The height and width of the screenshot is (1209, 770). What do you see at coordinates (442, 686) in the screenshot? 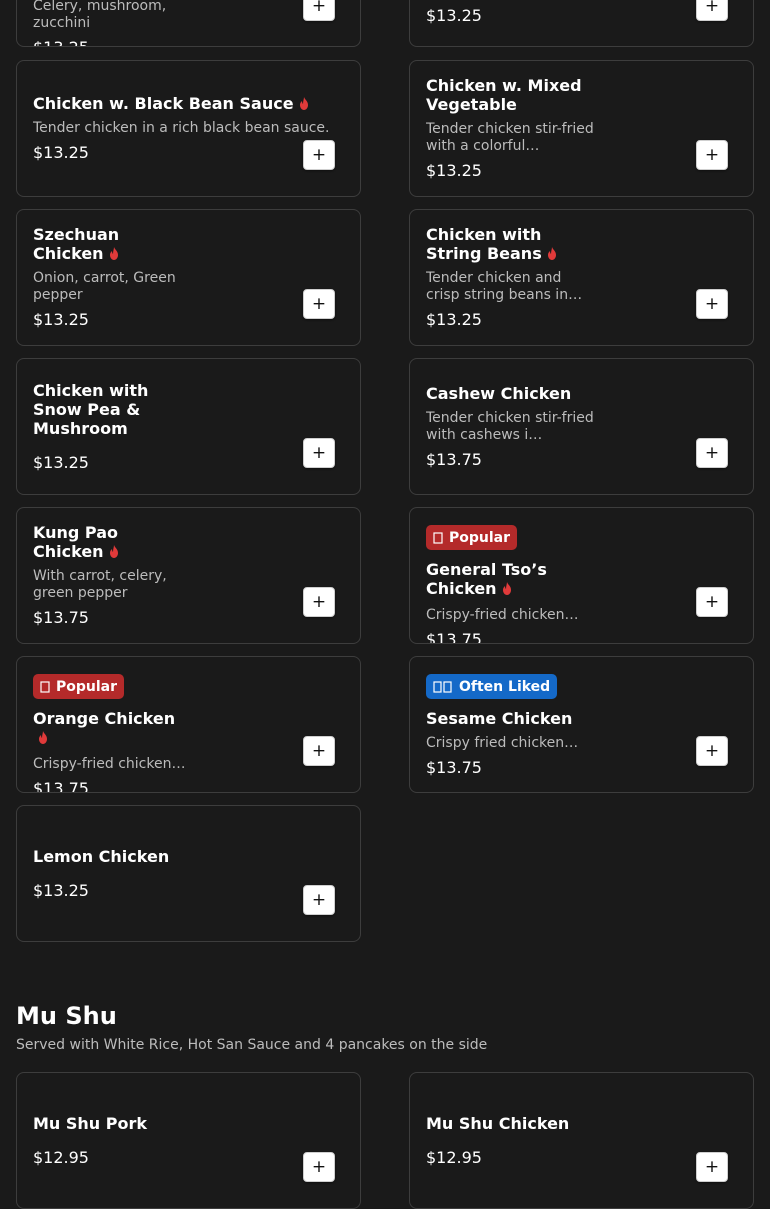
I see `thumbs-up-icon` at bounding box center [442, 686].